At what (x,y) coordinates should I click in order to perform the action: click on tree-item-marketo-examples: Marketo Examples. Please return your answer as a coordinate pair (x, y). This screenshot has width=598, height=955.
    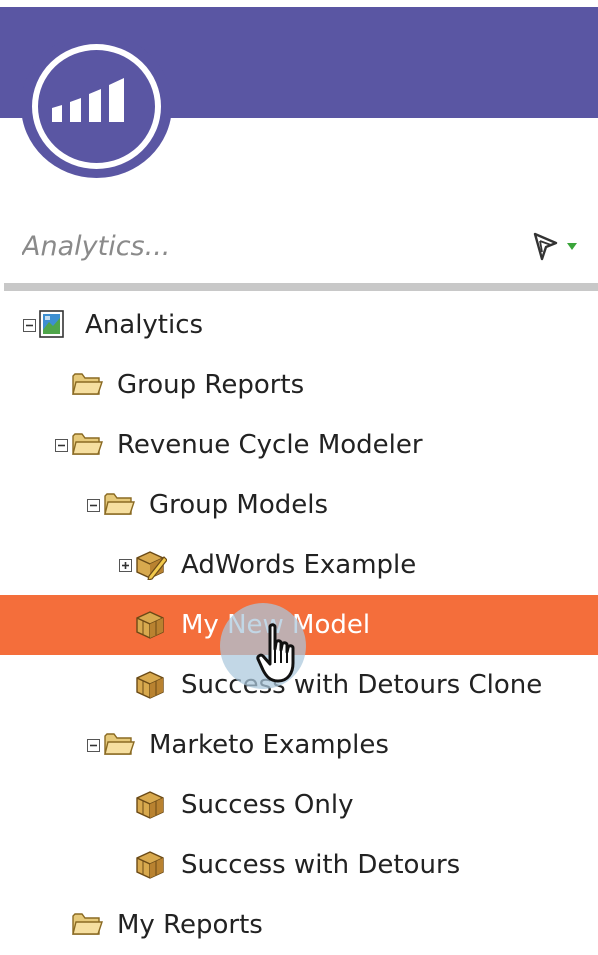
    Looking at the image, I should click on (299, 745).